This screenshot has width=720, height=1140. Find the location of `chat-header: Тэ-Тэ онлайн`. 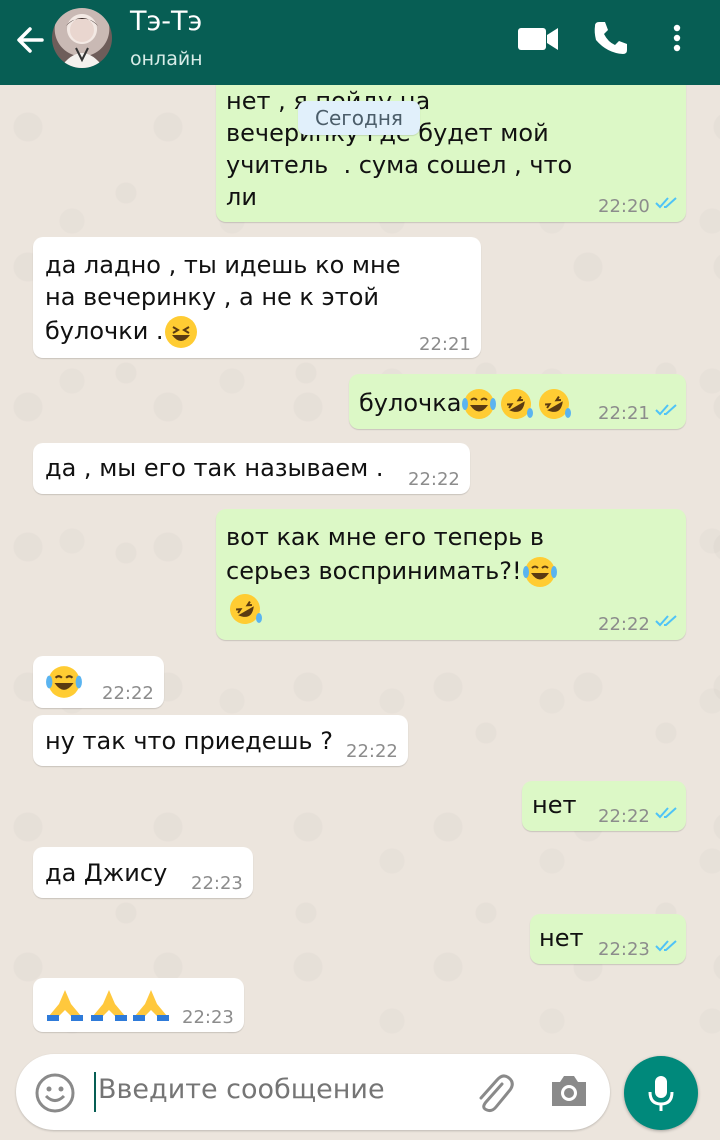

chat-header: Тэ-Тэ онлайн is located at coordinates (360, 42).